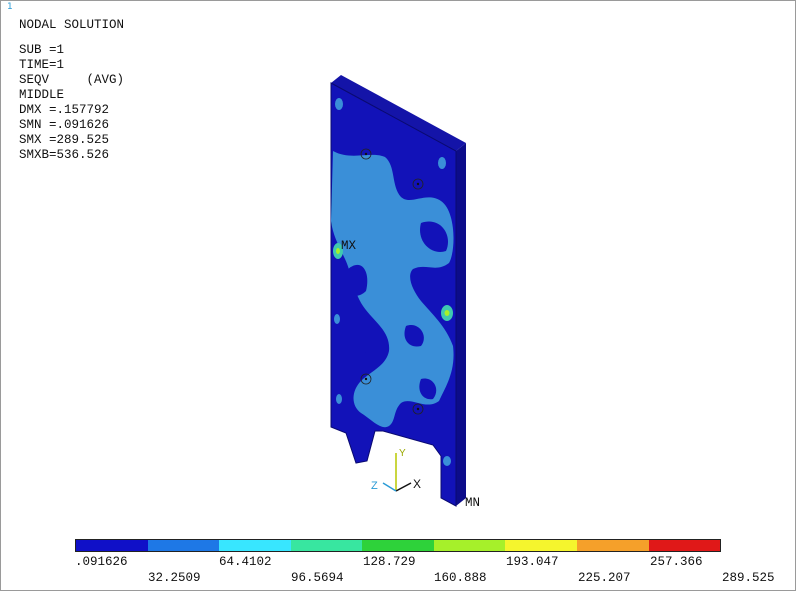 This screenshot has width=796, height=592. I want to click on coordinate-triad: Y X Z, so click(396, 470).